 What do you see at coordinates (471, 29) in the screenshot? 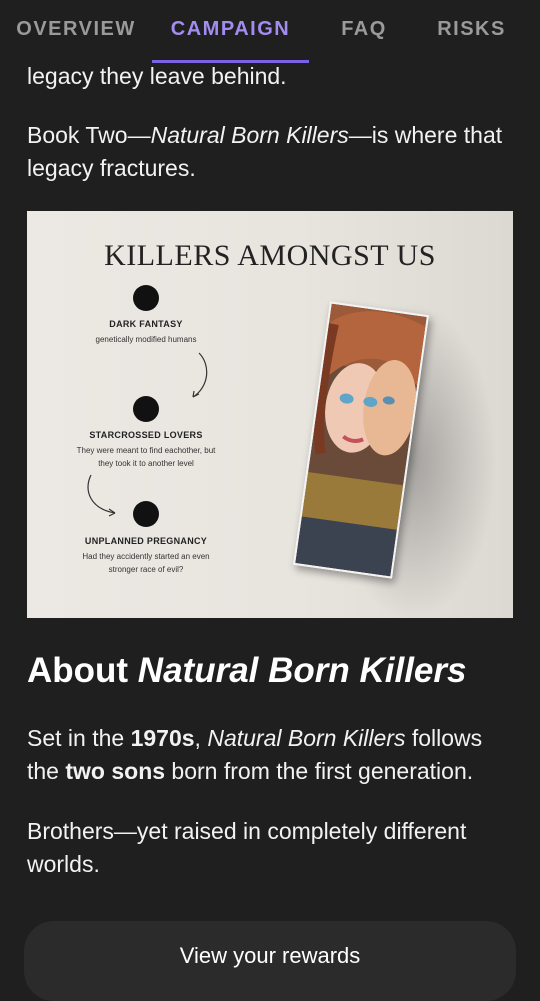
I see `tab-risks: RISKS` at bounding box center [471, 29].